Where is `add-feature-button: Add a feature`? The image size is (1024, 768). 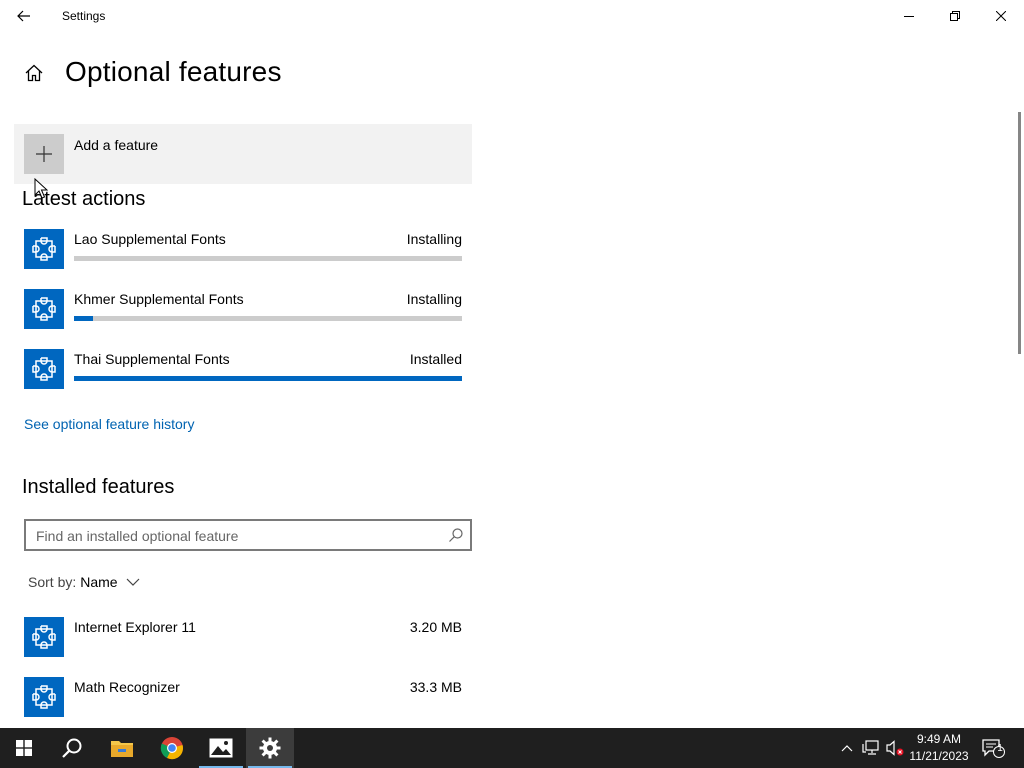 add-feature-button: Add a feature is located at coordinates (243, 154).